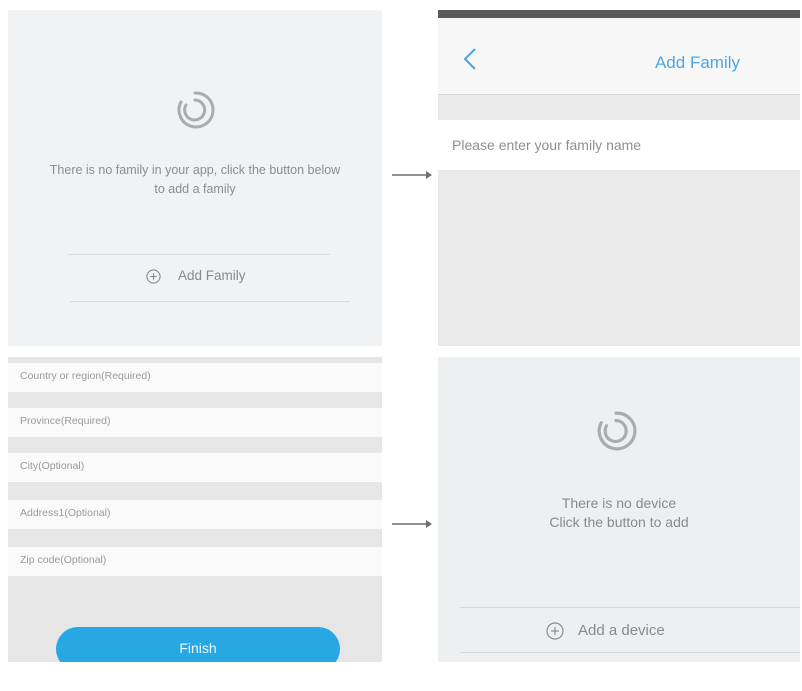 This screenshot has height=691, width=802. I want to click on finish-label: Finish, so click(198, 648).